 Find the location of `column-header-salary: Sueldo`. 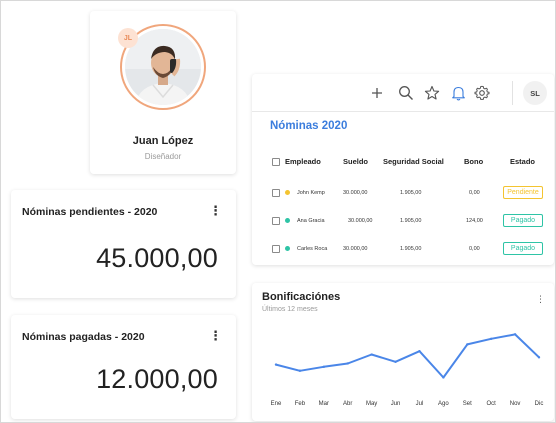

column-header-salary: Sueldo is located at coordinates (355, 161).